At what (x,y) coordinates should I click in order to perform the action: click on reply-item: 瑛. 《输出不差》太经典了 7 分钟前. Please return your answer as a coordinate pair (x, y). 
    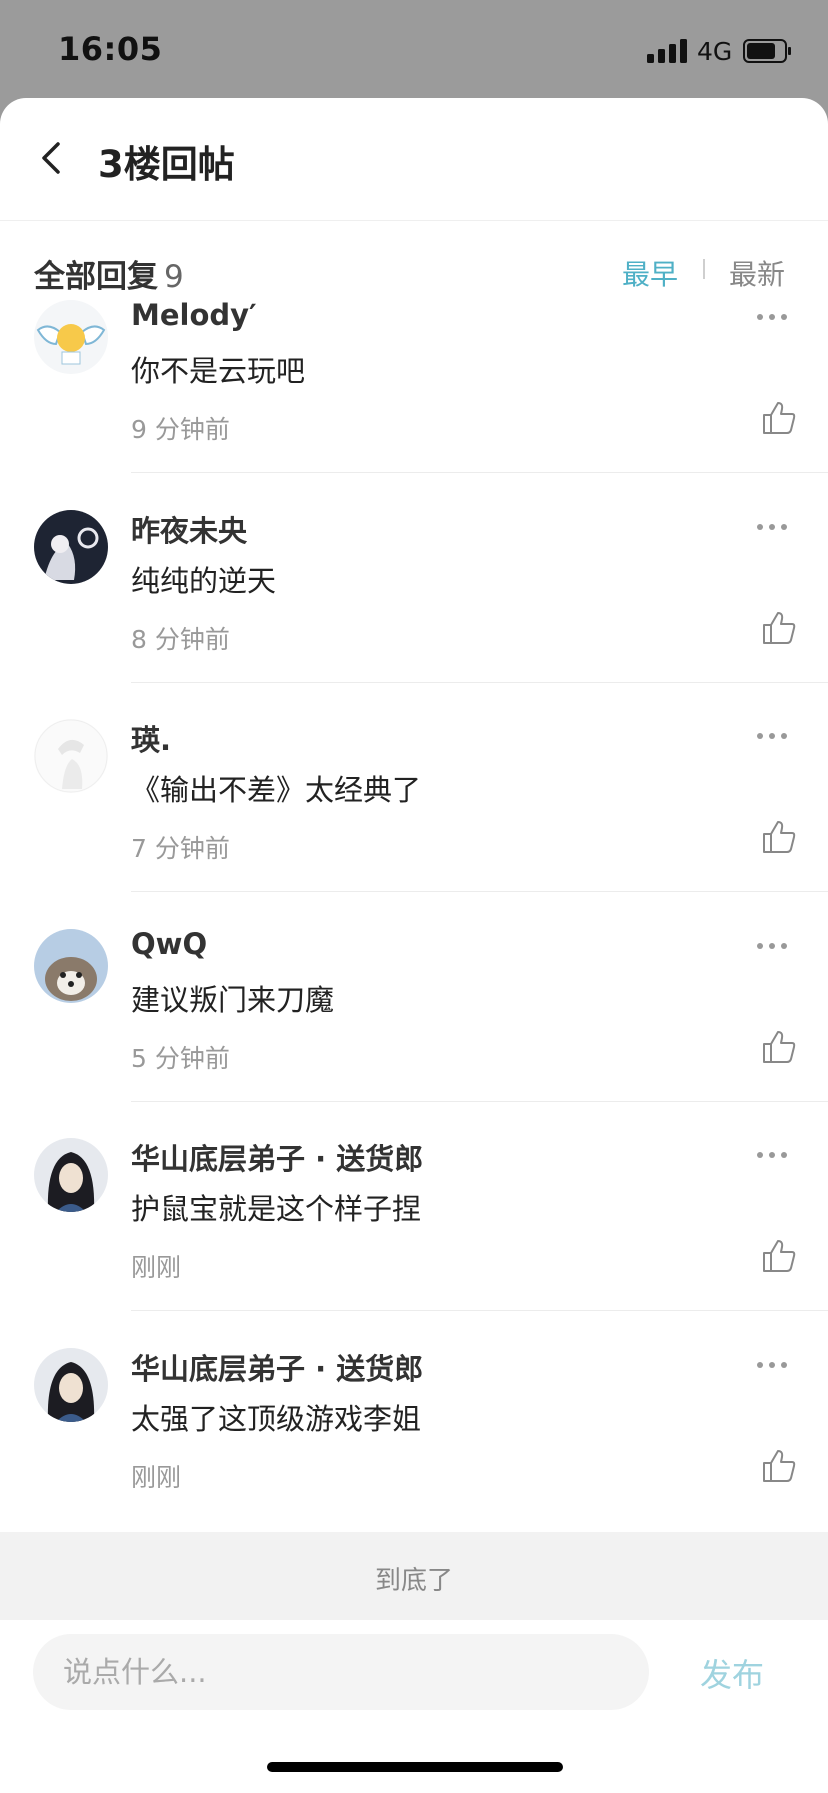
    Looking at the image, I should click on (414, 816).